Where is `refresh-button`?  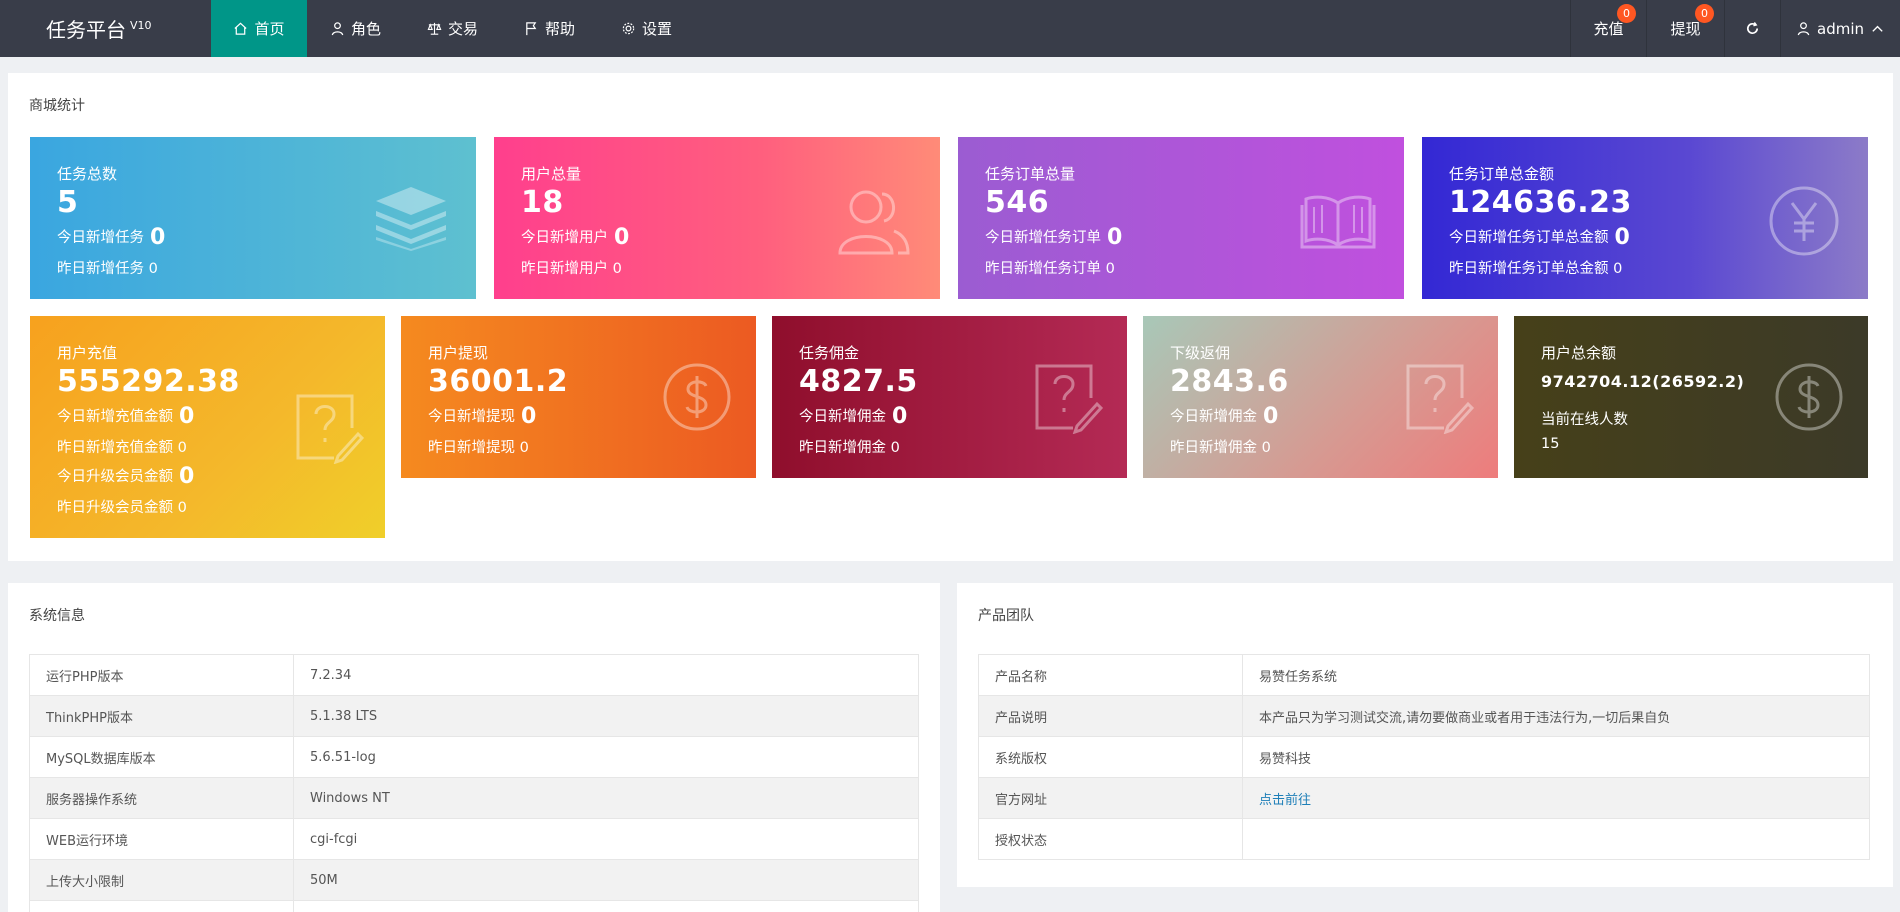
refresh-button is located at coordinates (1752, 28).